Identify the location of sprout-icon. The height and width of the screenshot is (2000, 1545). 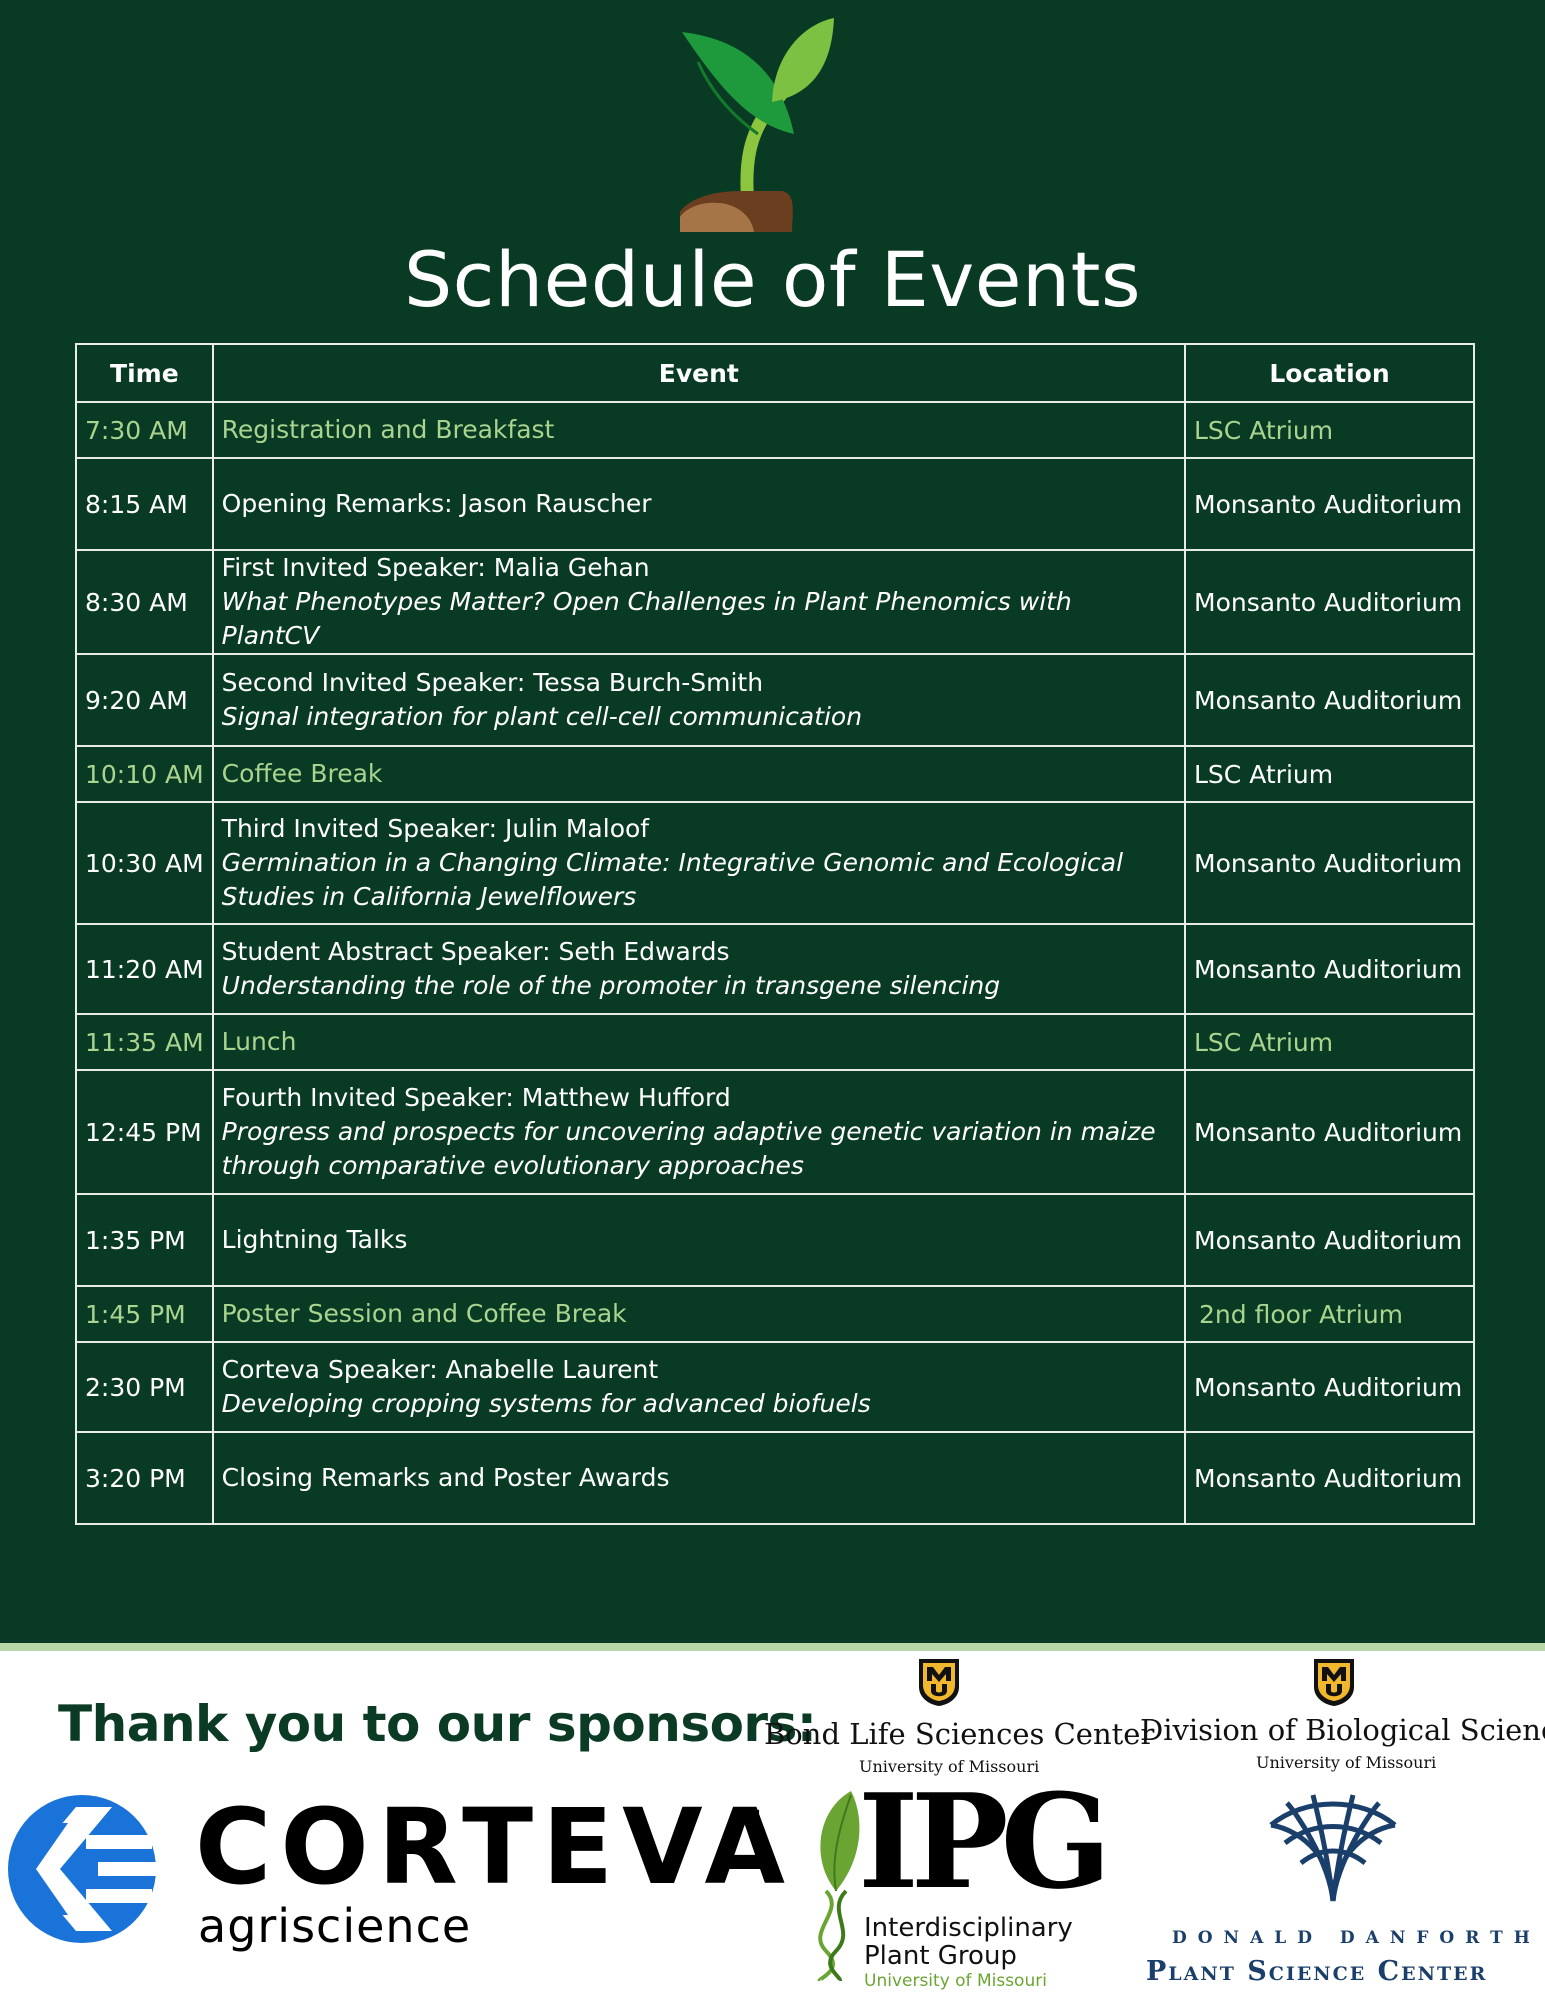
(757, 125).